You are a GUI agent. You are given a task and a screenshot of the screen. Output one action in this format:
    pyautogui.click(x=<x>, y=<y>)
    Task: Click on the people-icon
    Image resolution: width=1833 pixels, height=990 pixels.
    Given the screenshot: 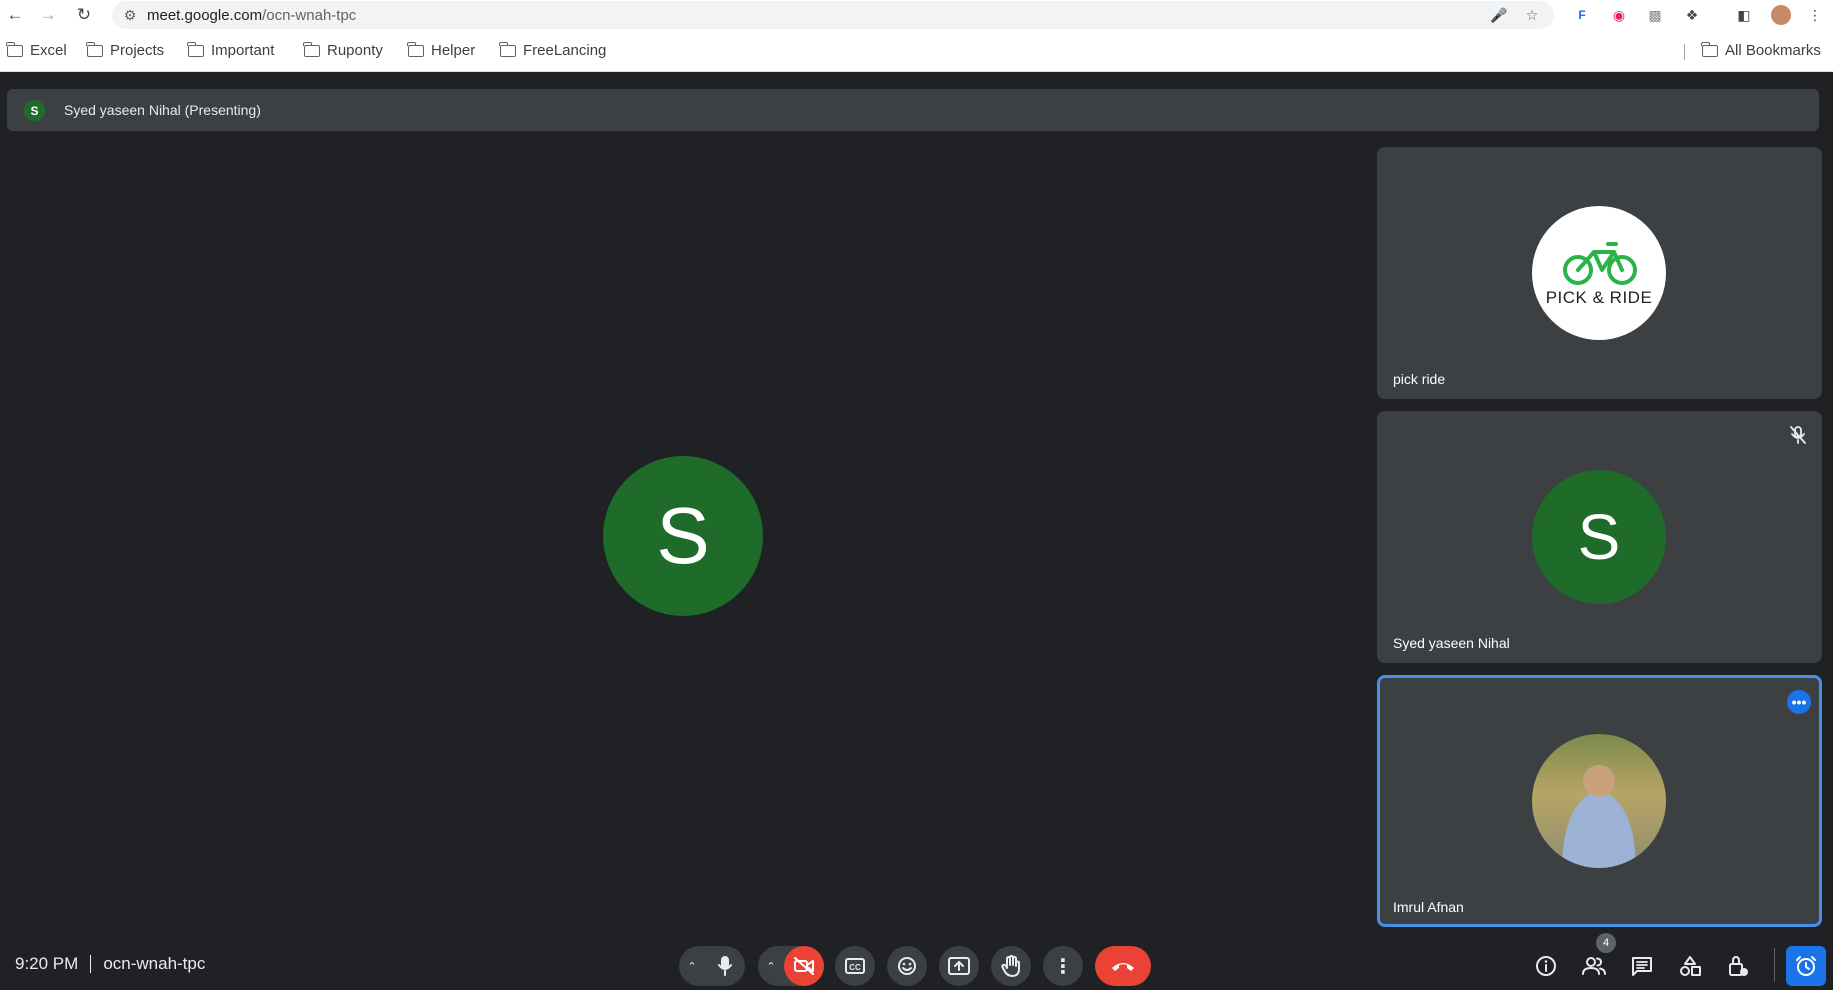 What is the action you would take?
    pyautogui.click(x=1594, y=966)
    